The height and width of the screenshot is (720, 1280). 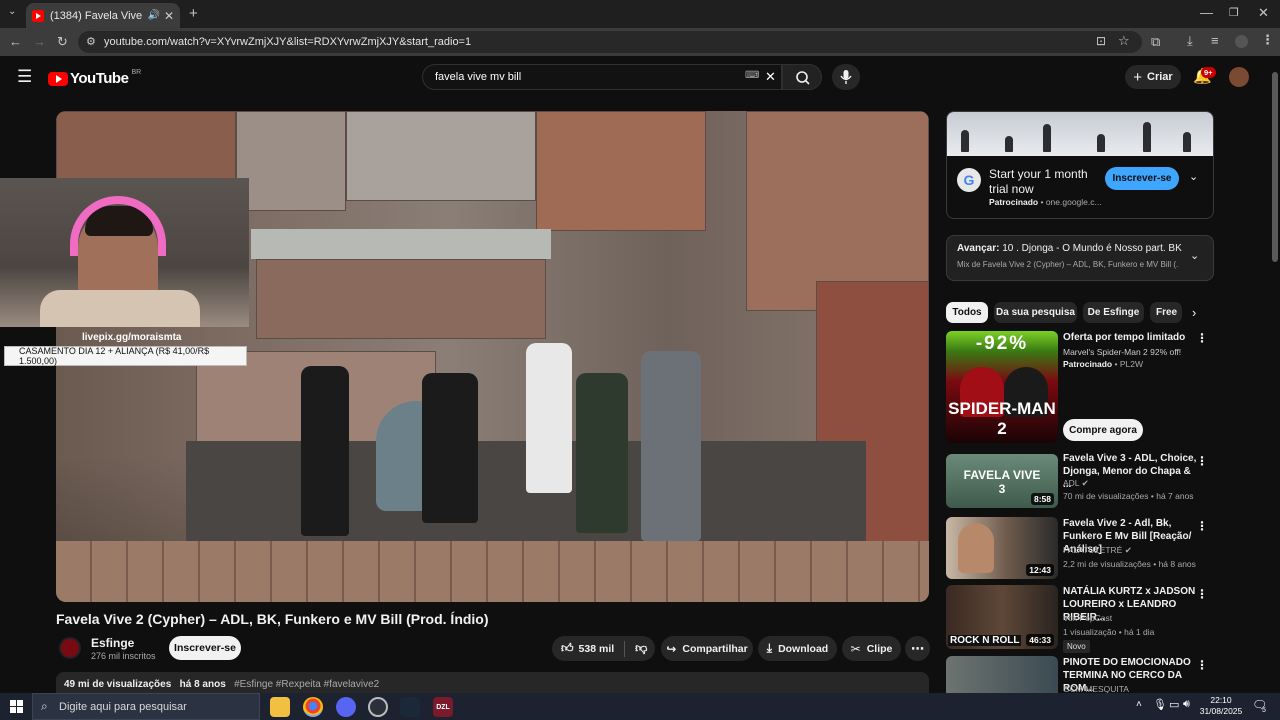 What do you see at coordinates (752, 75) in the screenshot?
I see `keyboard-icon: ⌨` at bounding box center [752, 75].